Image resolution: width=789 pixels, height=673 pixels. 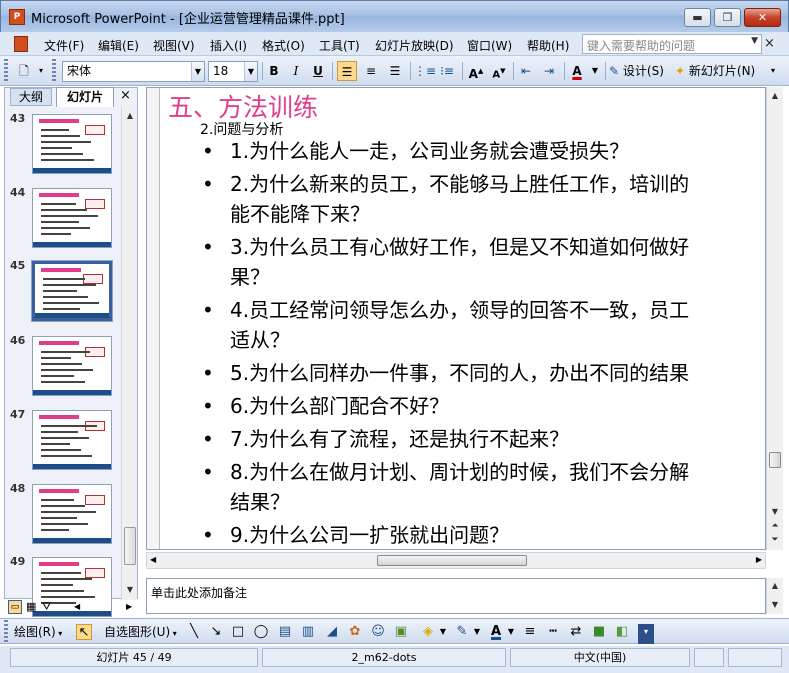 What do you see at coordinates (85, 97) in the screenshot?
I see `tab-slides: 幻灯片` at bounding box center [85, 97].